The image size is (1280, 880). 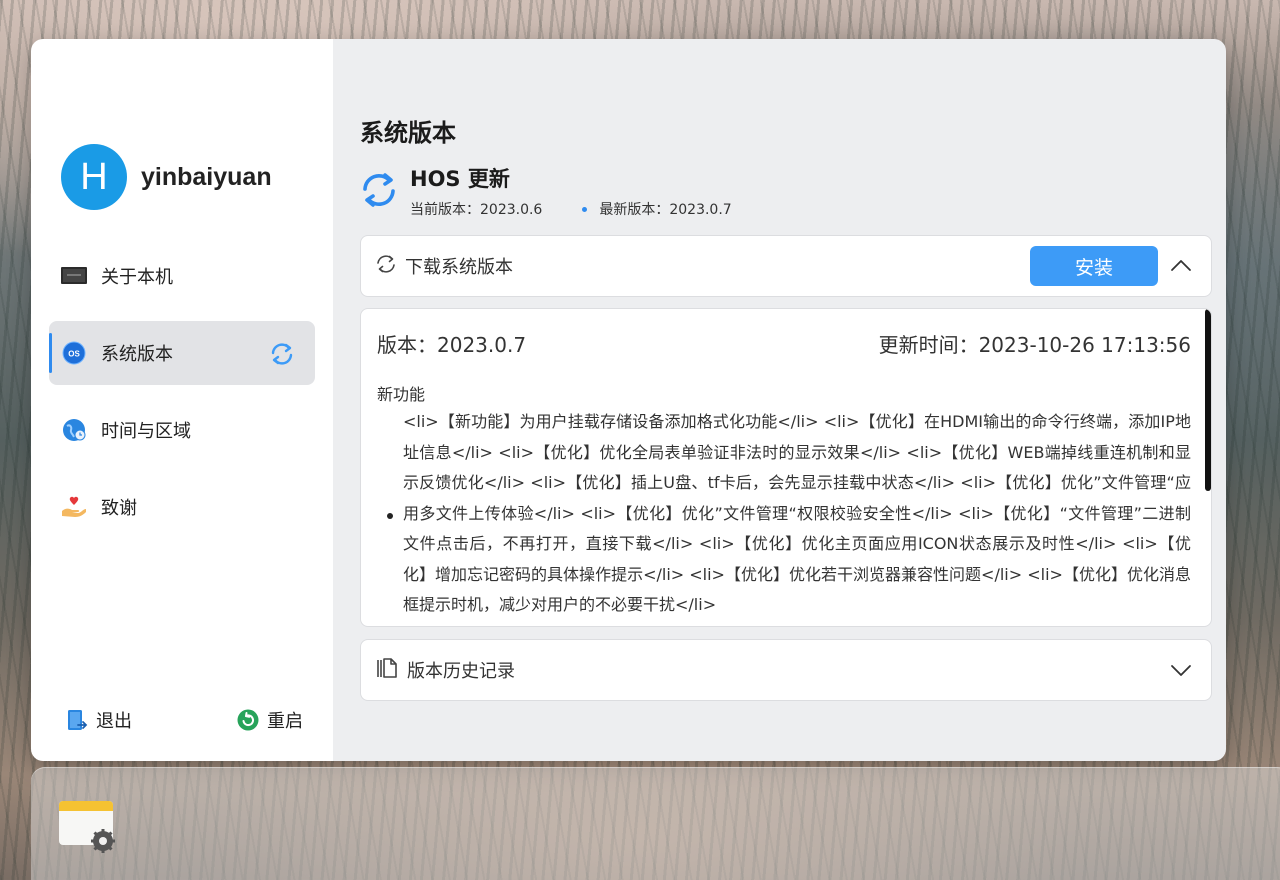 What do you see at coordinates (94, 177) in the screenshot?
I see `avatar: H` at bounding box center [94, 177].